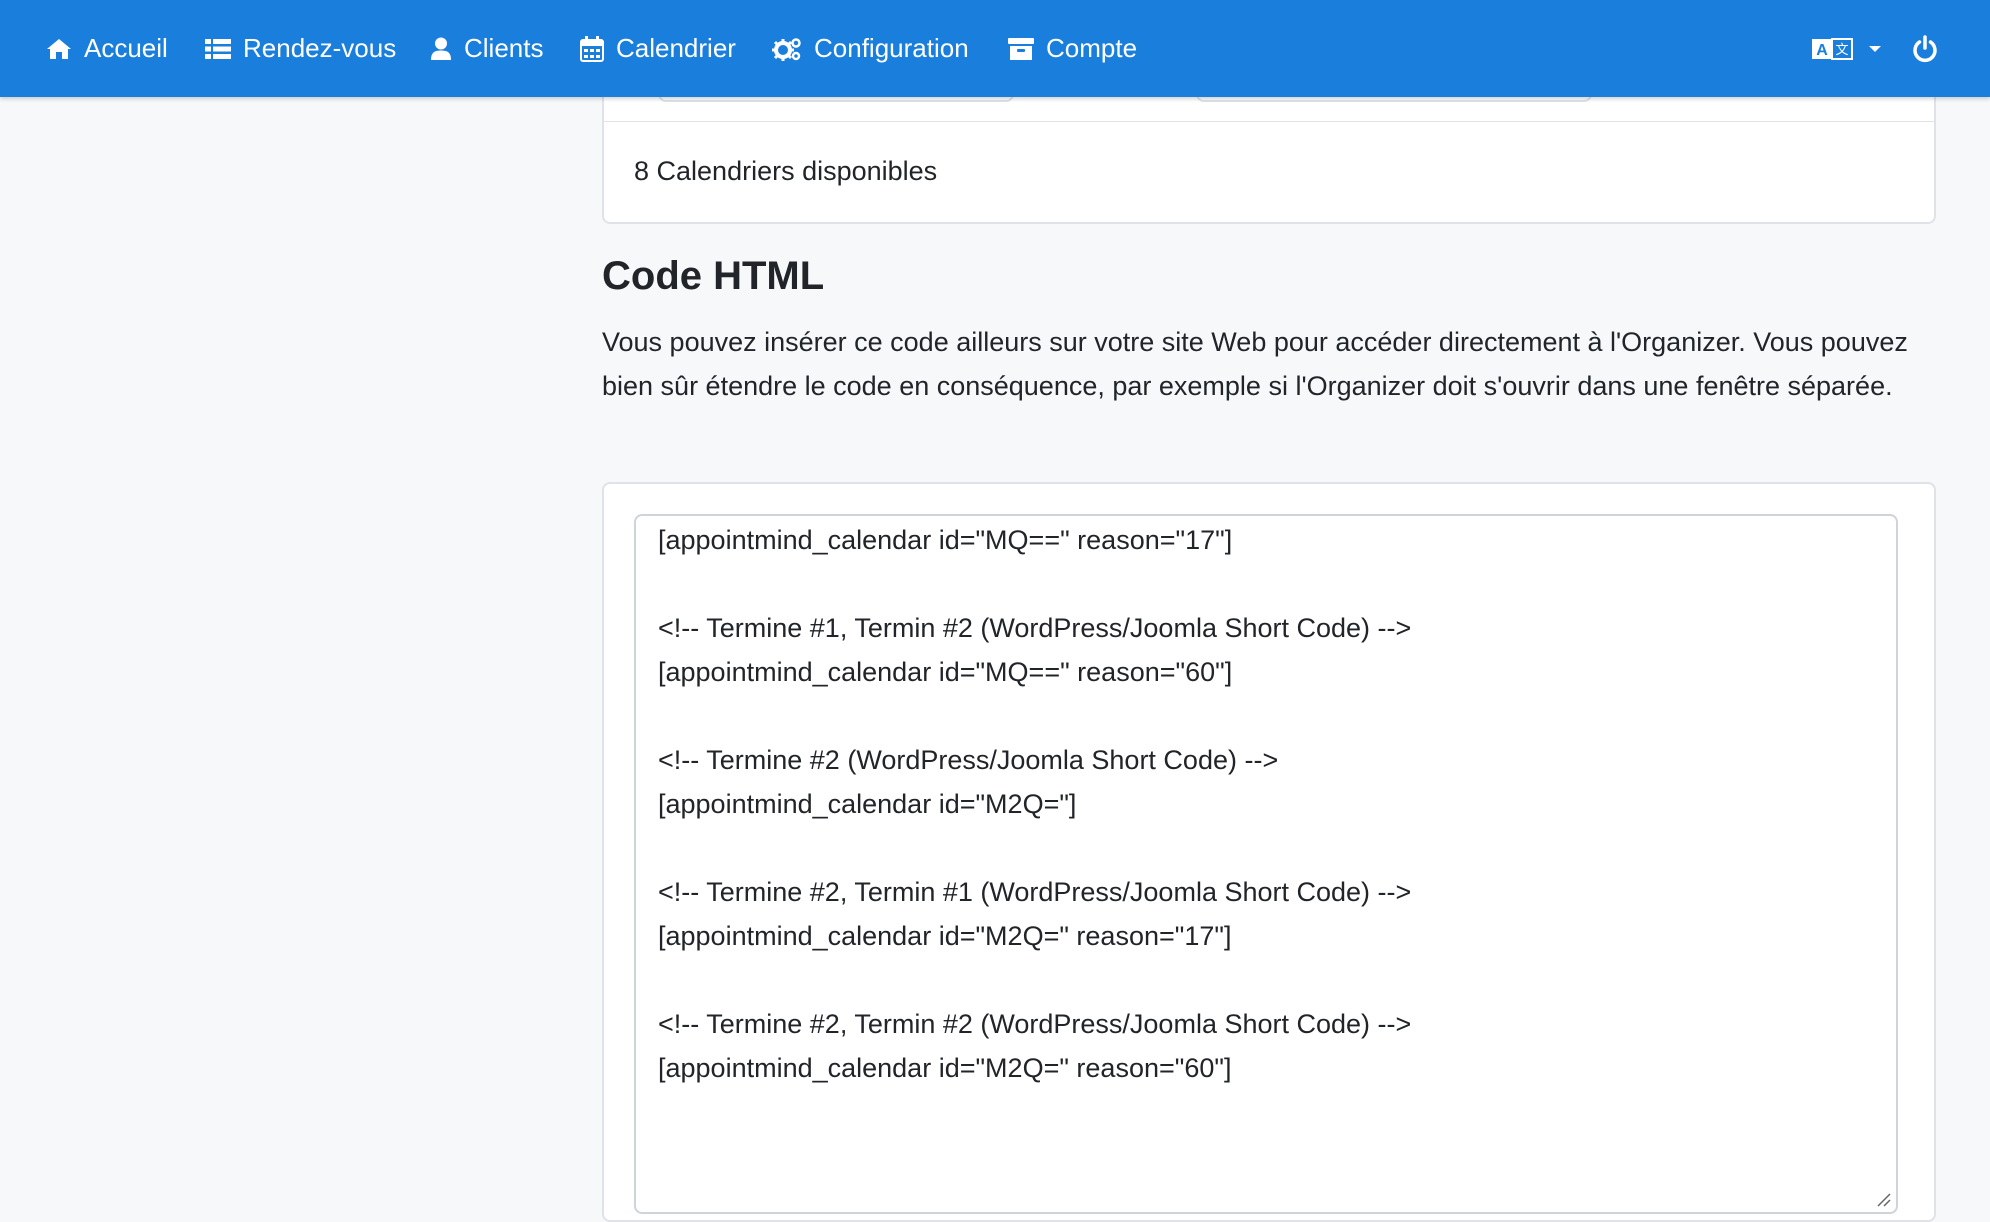 This screenshot has height=1222, width=1990. I want to click on nav-rendez-vous: Rendez-vous, so click(300, 48).